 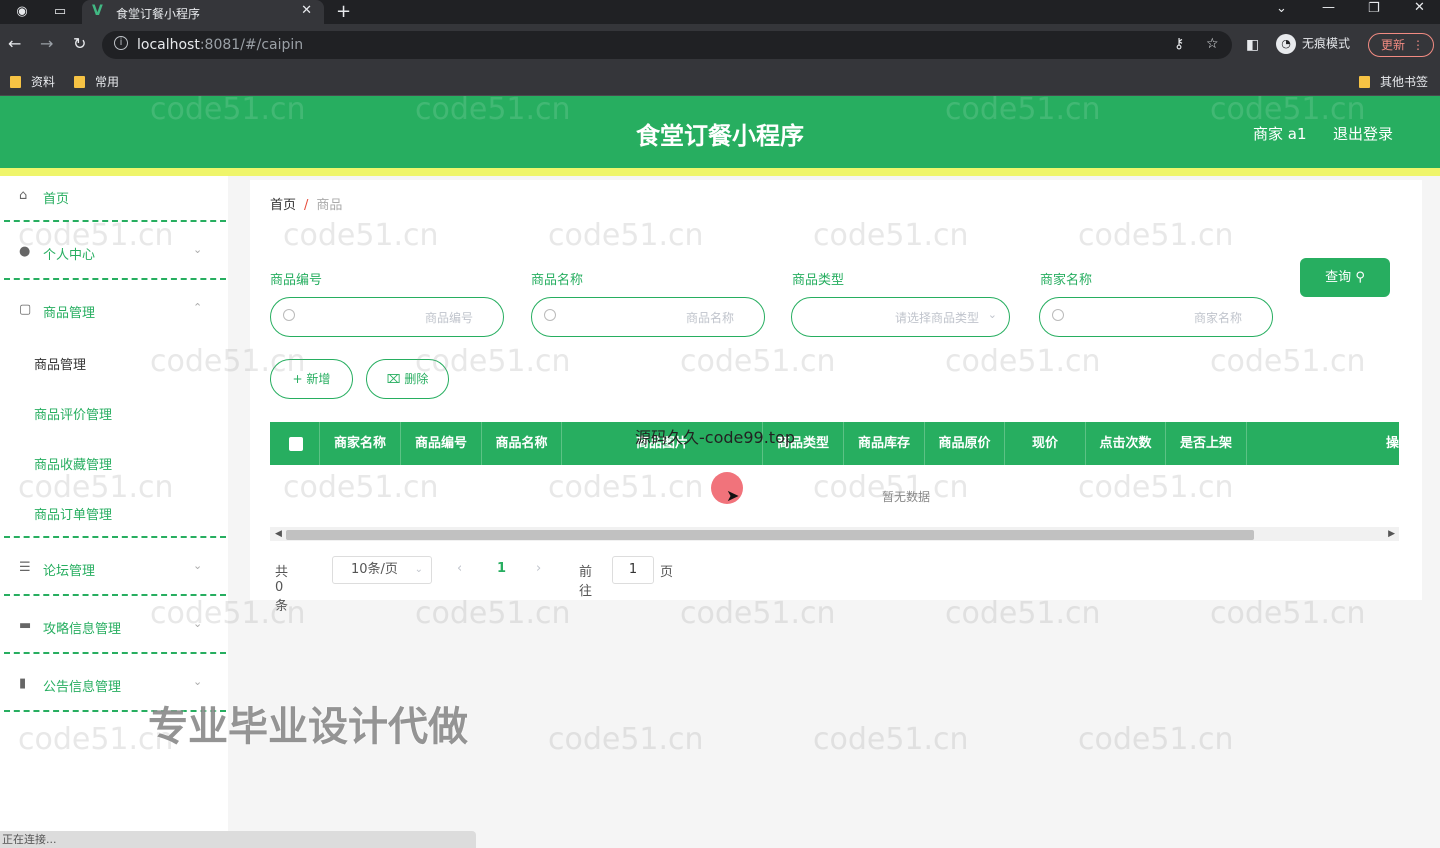 I want to click on other-bookmarks: 其他书签, so click(x=1393, y=81).